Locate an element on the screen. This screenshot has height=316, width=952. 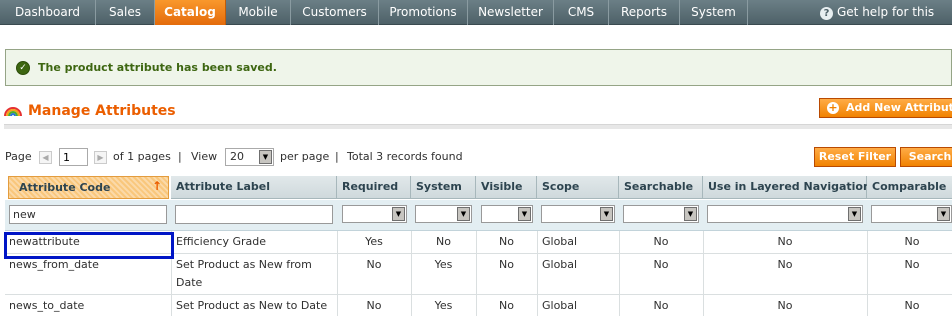
add-new-attribute-label: Add New Attribute is located at coordinates (899, 107).